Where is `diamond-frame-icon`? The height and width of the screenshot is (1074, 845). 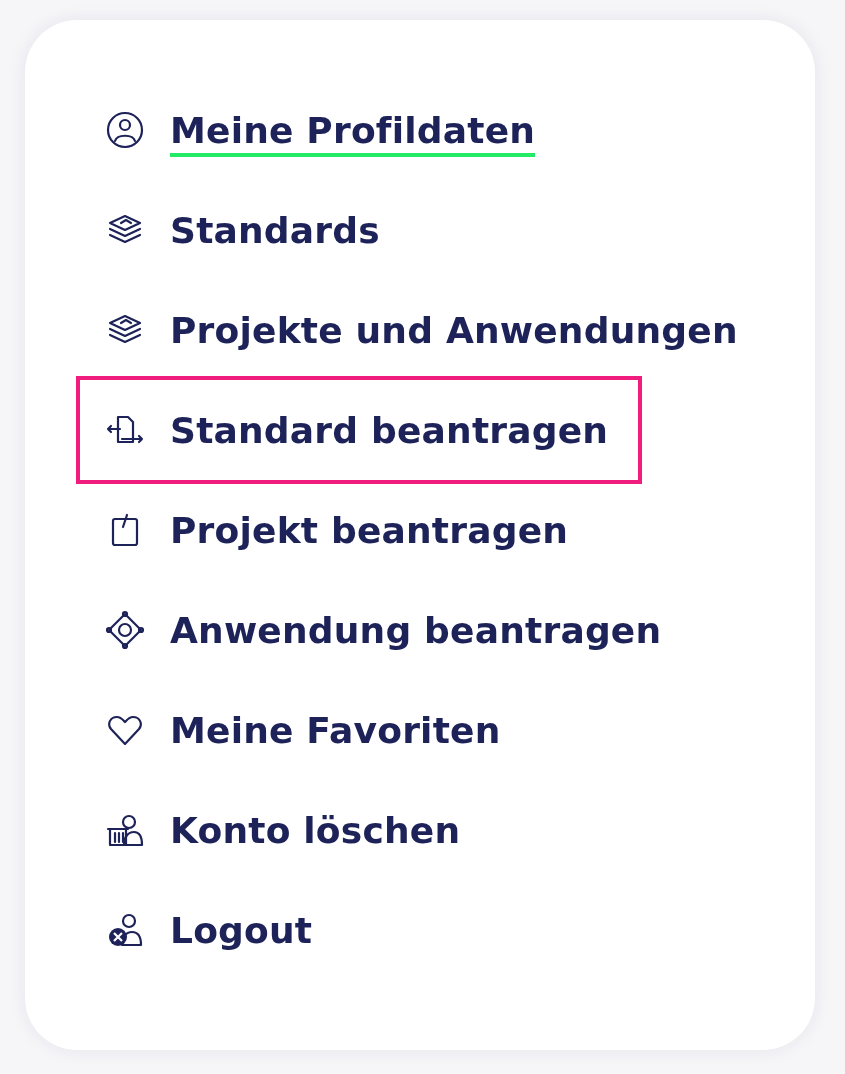 diamond-frame-icon is located at coordinates (125, 630).